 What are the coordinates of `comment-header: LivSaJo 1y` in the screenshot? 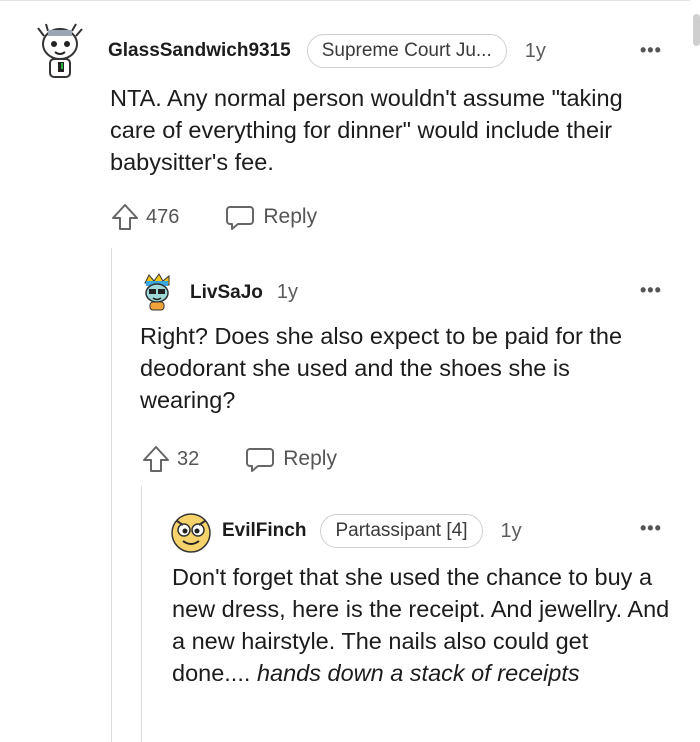 It's located at (244, 292).